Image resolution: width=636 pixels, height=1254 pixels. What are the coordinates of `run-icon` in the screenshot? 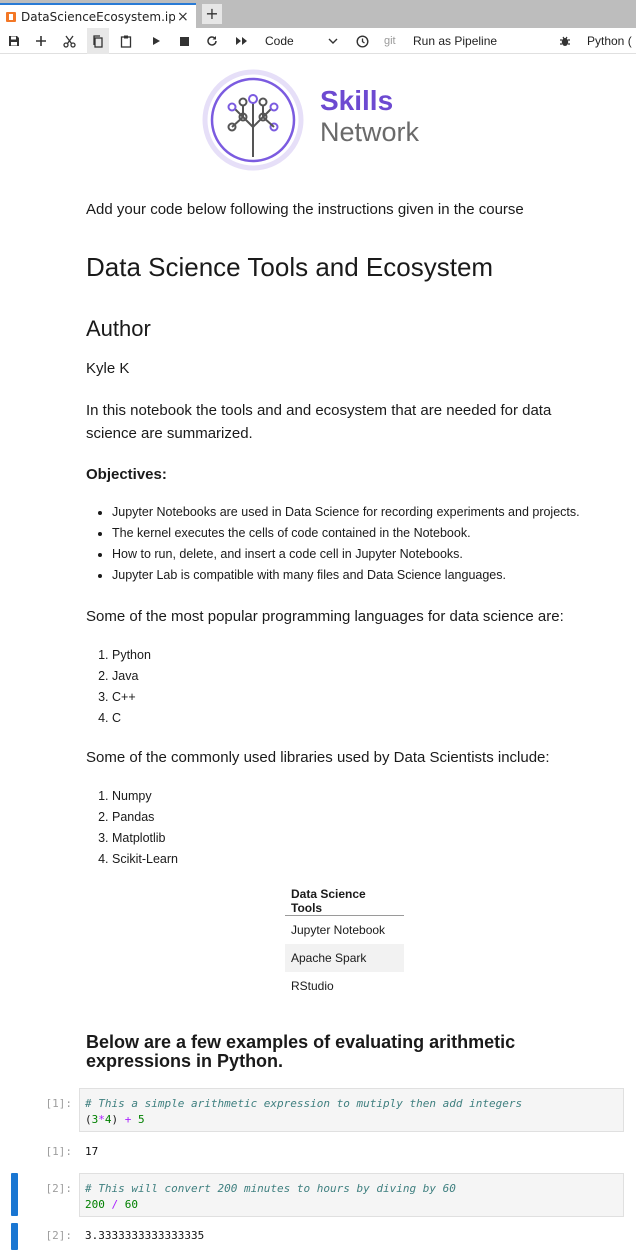 It's located at (156, 41).